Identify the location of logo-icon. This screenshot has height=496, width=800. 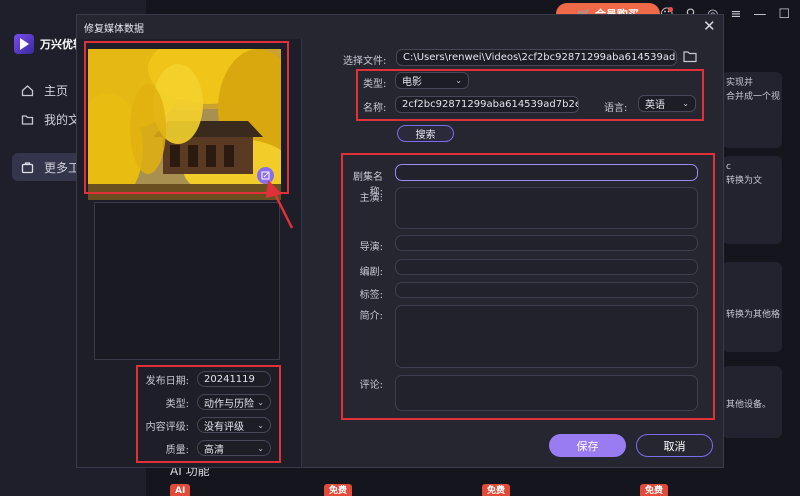
(24, 44).